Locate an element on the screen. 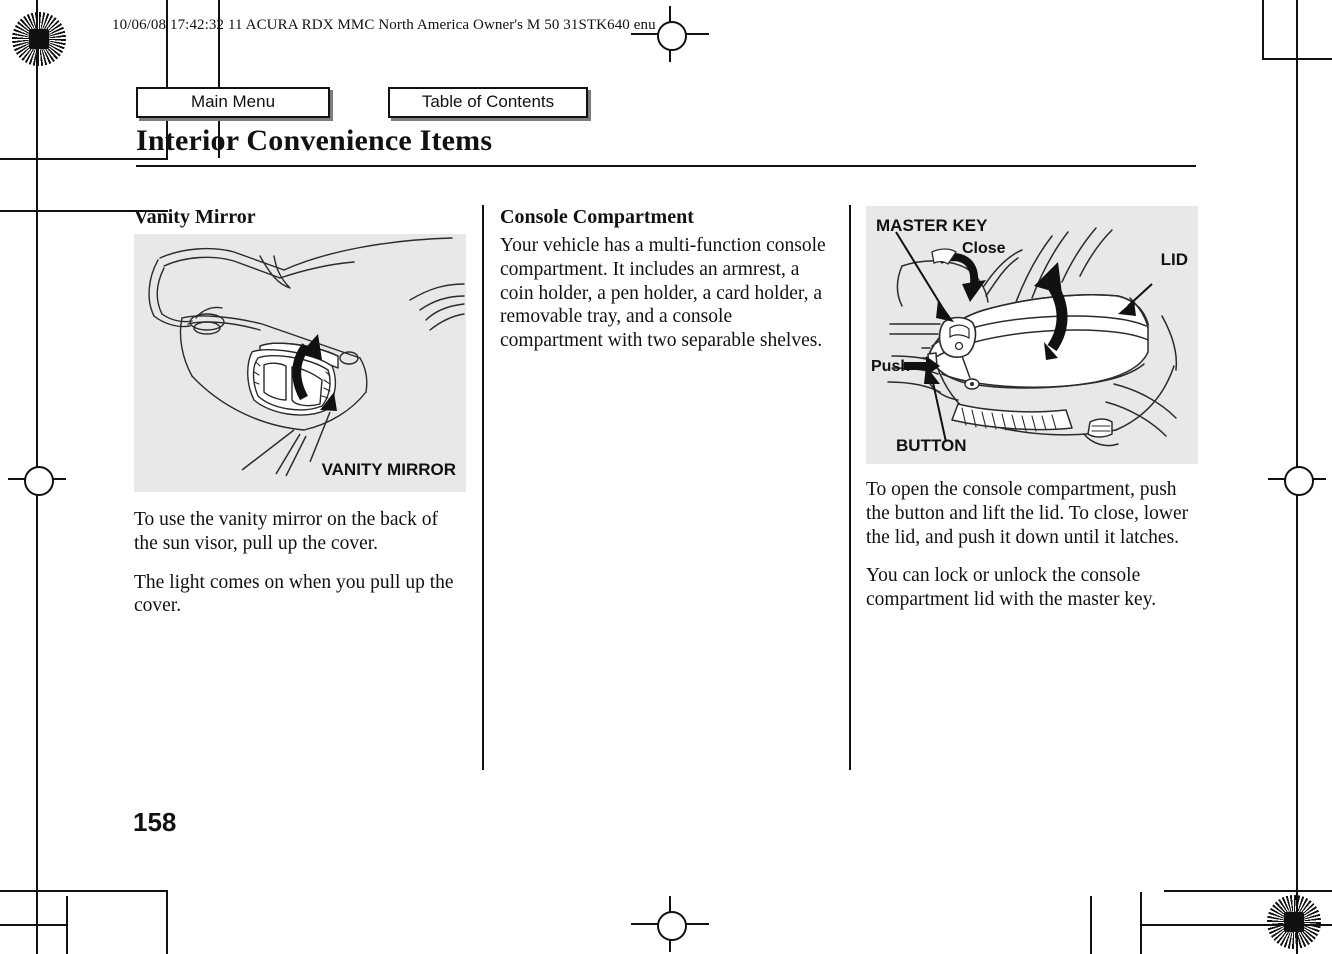  master-key-callout-label: MASTER KEY is located at coordinates (932, 225).